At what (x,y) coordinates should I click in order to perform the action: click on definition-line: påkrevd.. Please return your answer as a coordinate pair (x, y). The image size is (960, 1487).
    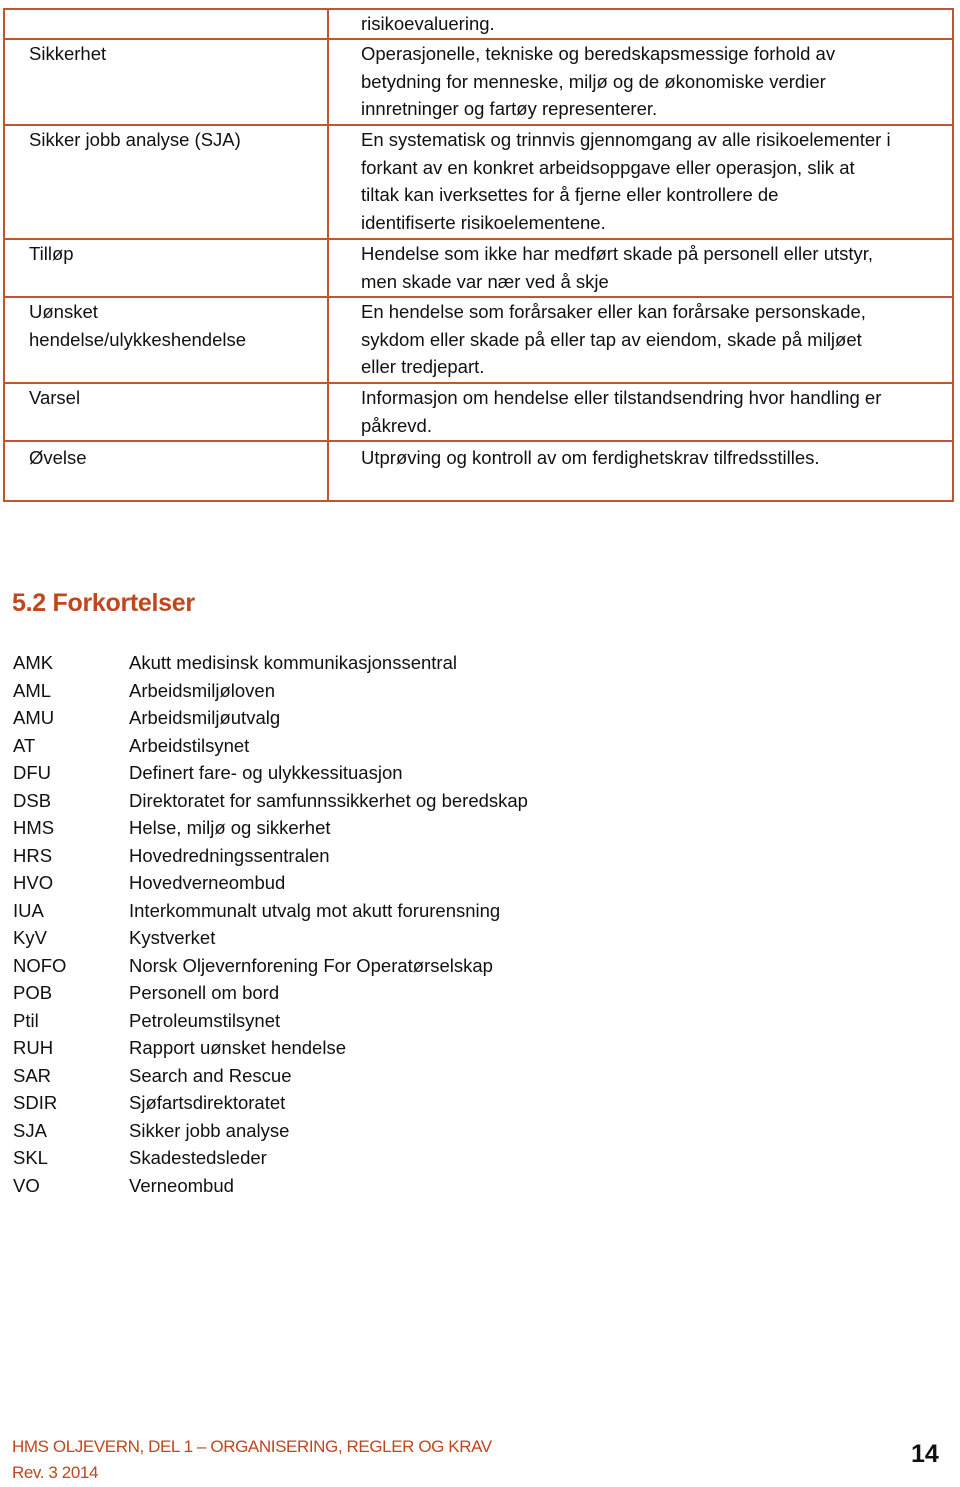
    Looking at the image, I should click on (396, 425).